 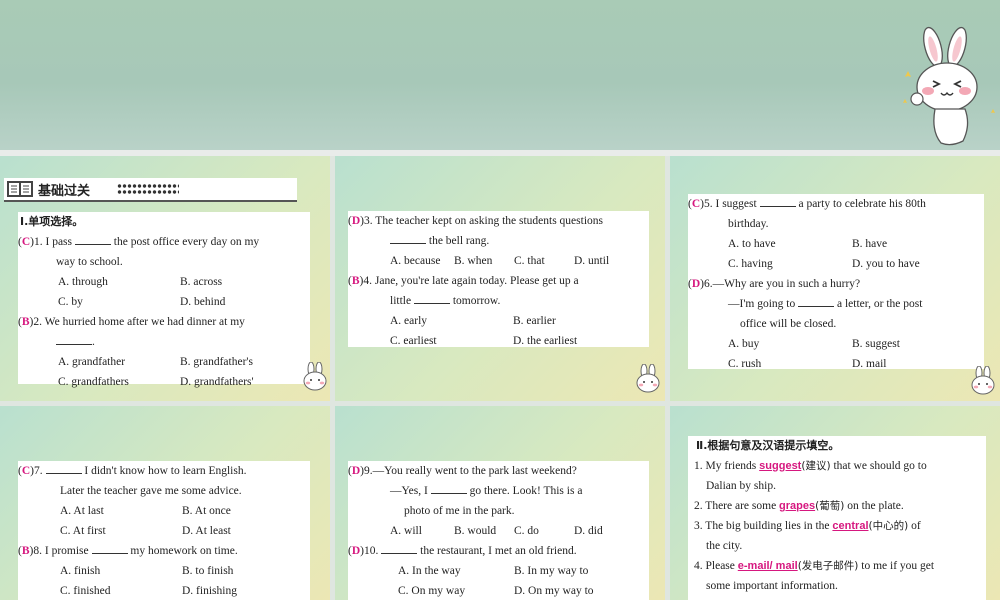 What do you see at coordinates (140, 282) in the screenshot?
I see `question-1-options: A. through B. across` at bounding box center [140, 282].